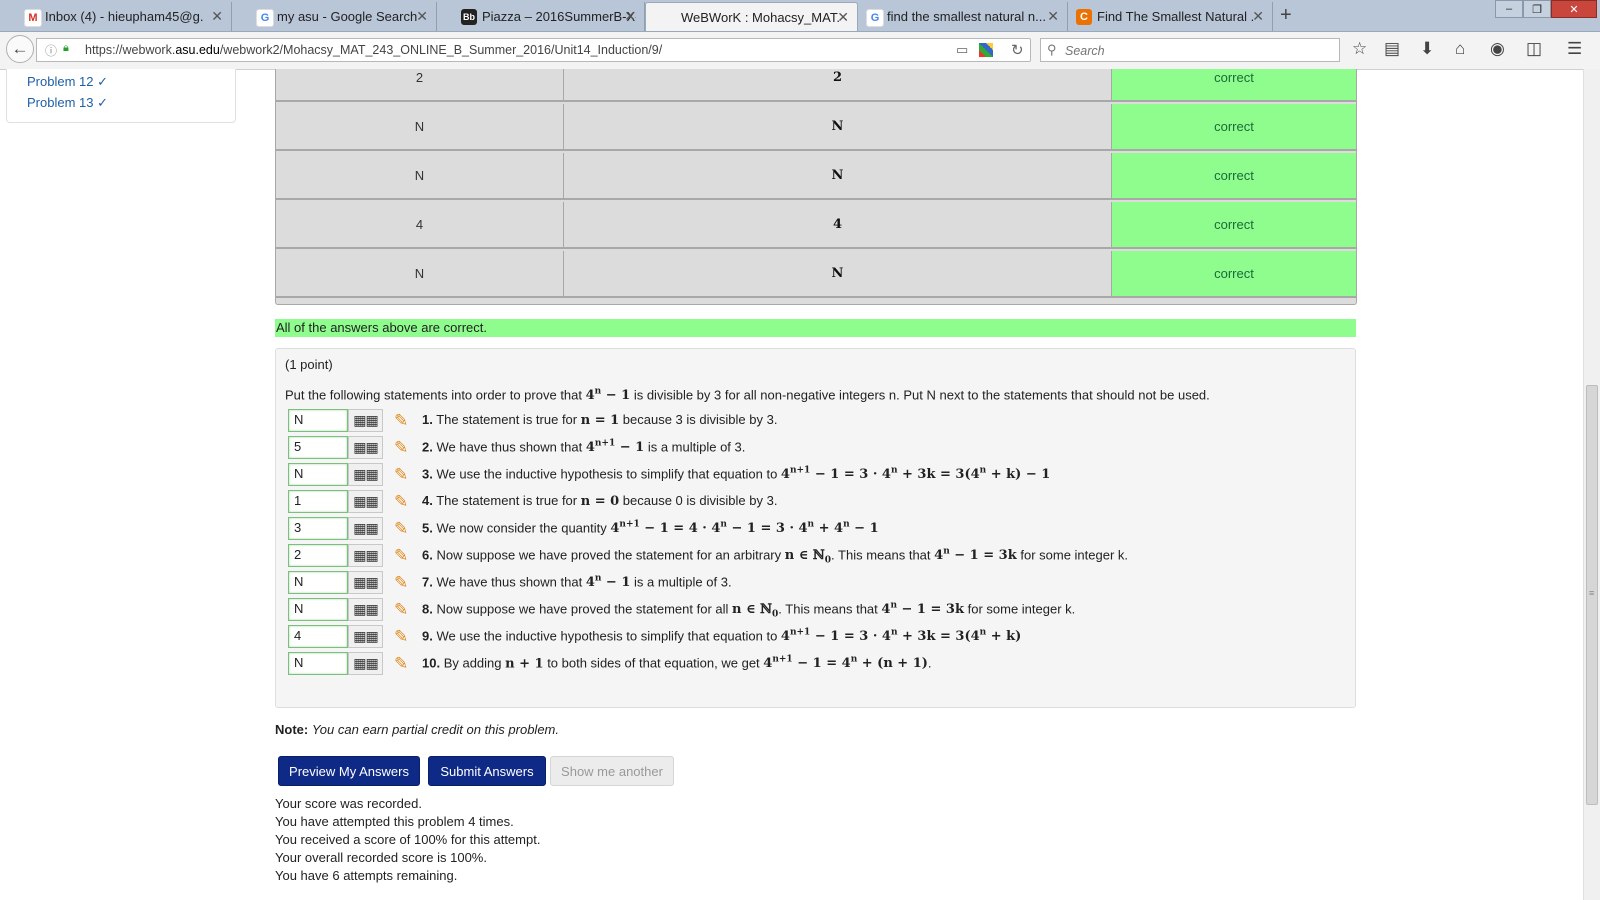 Image resolution: width=1600 pixels, height=900 pixels. I want to click on restore-button: ❐, so click(1537, 9).